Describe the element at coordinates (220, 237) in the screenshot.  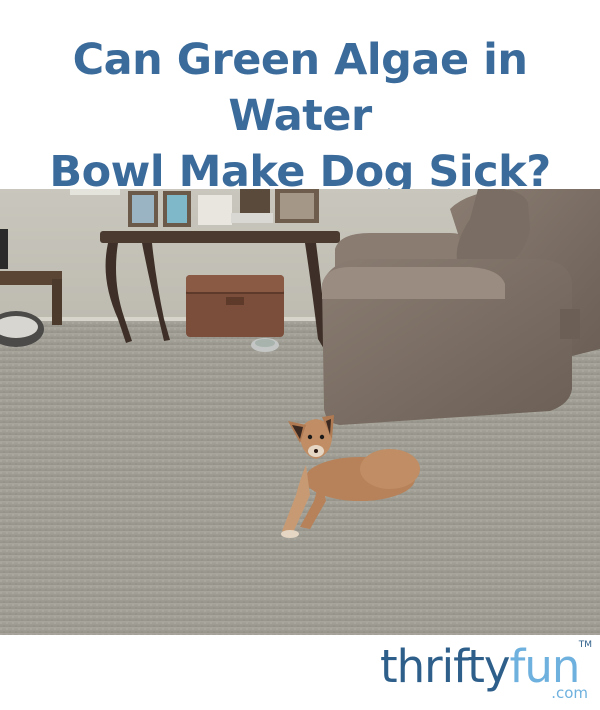
I see `console-table` at that location.